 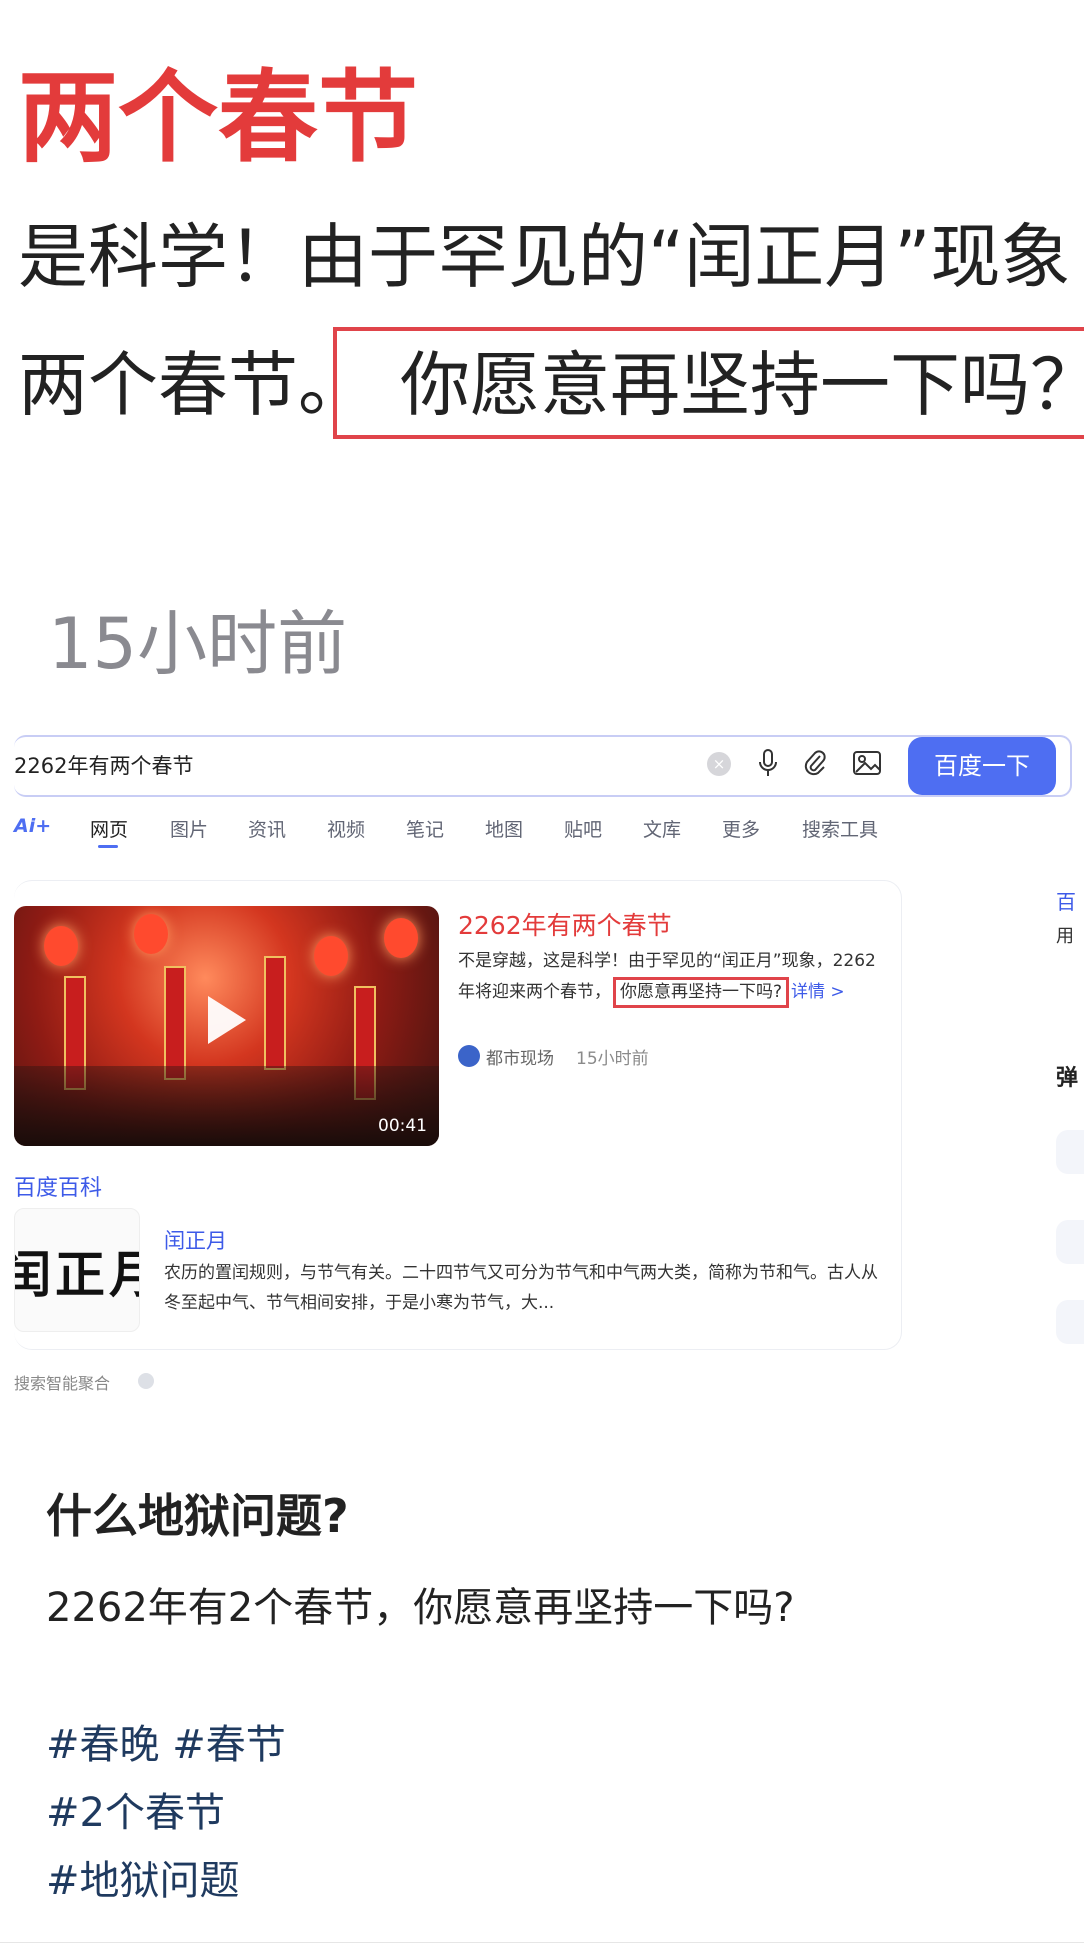 What do you see at coordinates (982, 766) in the screenshot?
I see `search-button: 百度一下` at bounding box center [982, 766].